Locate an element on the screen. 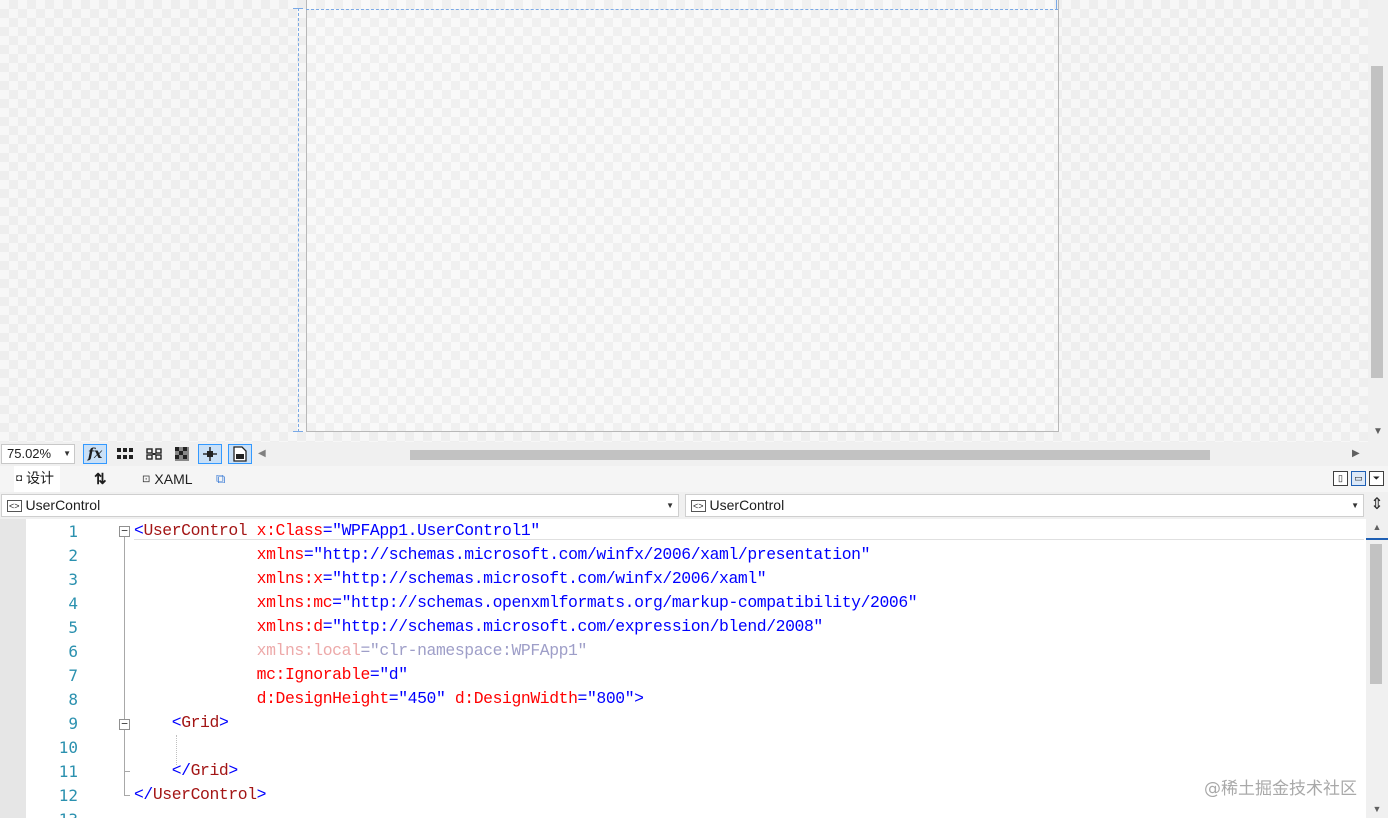  scroll-up-arrow-icon: ▲ is located at coordinates (1377, 527).